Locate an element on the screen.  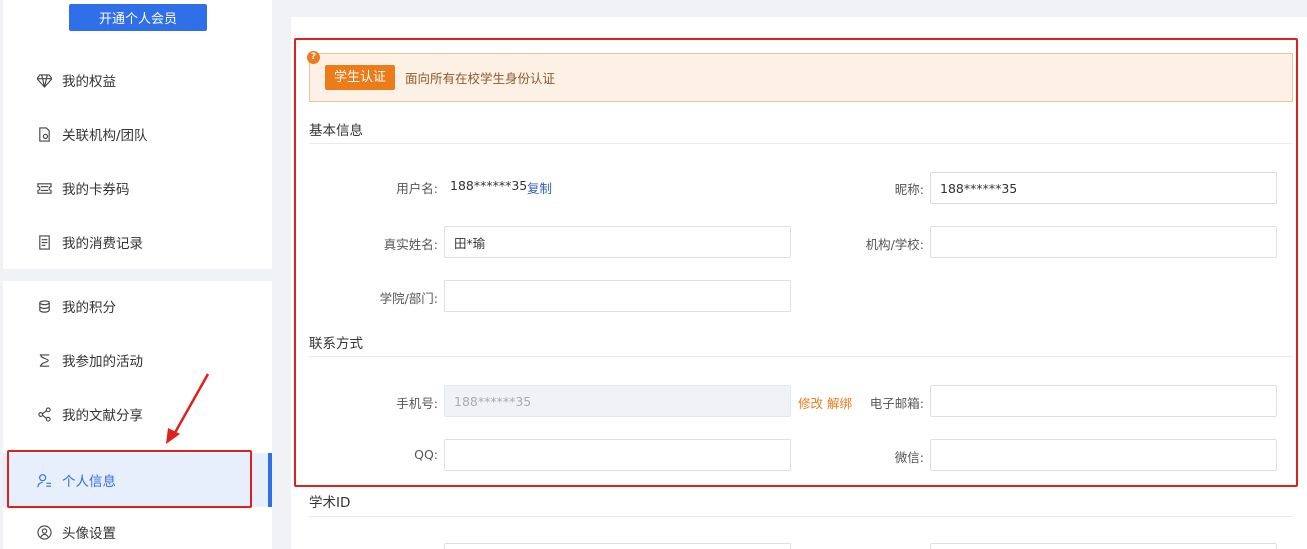
email-field is located at coordinates (1103, 401).